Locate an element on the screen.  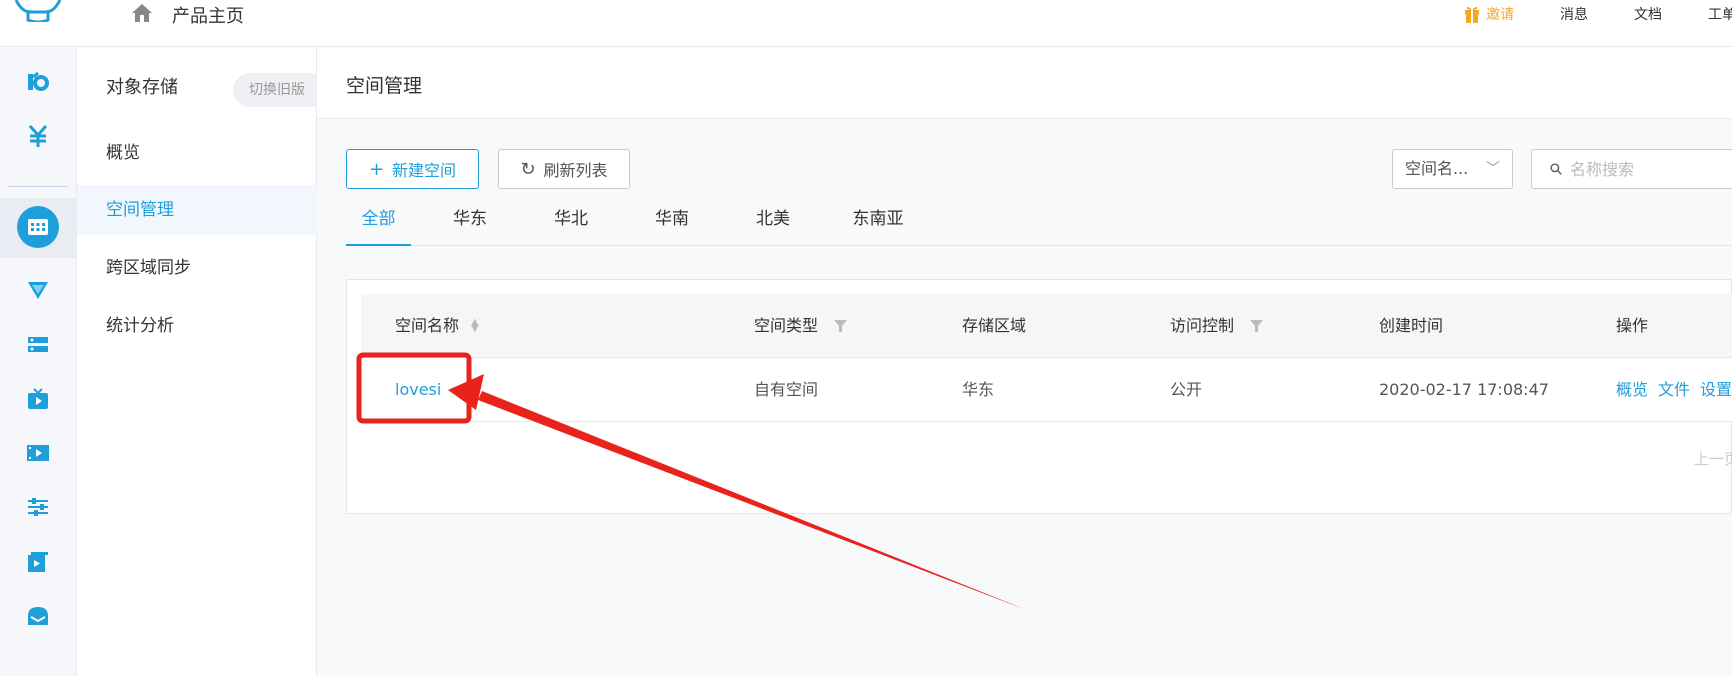
page-header: 空间管理 is located at coordinates (1024, 83).